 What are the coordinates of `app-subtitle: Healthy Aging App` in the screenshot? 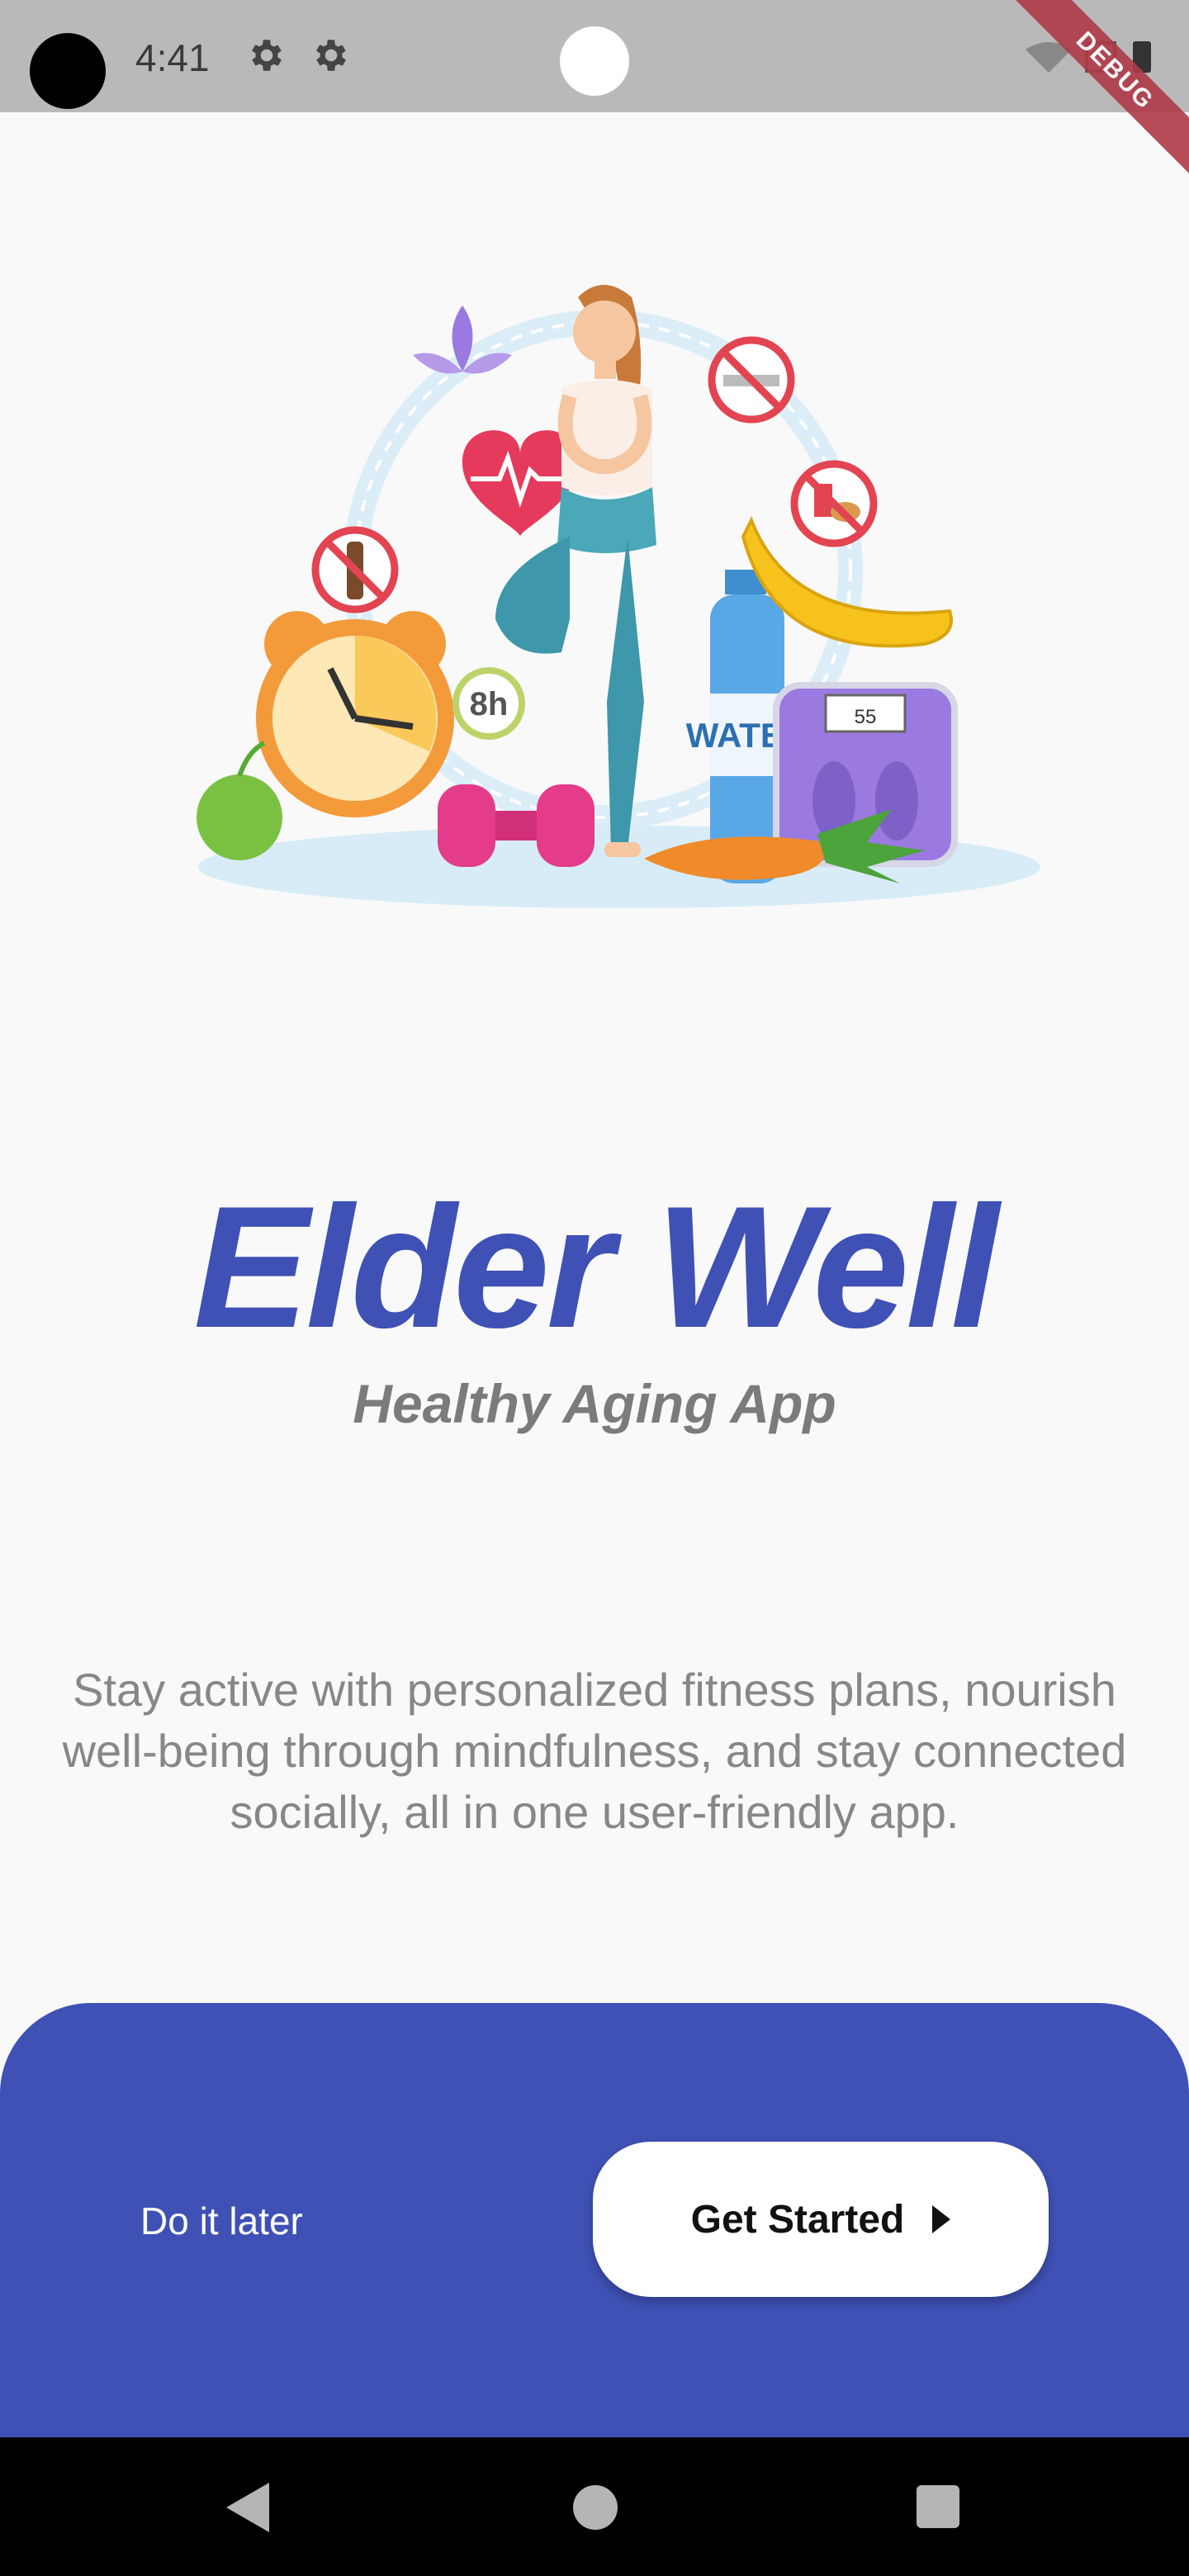 It's located at (594, 1403).